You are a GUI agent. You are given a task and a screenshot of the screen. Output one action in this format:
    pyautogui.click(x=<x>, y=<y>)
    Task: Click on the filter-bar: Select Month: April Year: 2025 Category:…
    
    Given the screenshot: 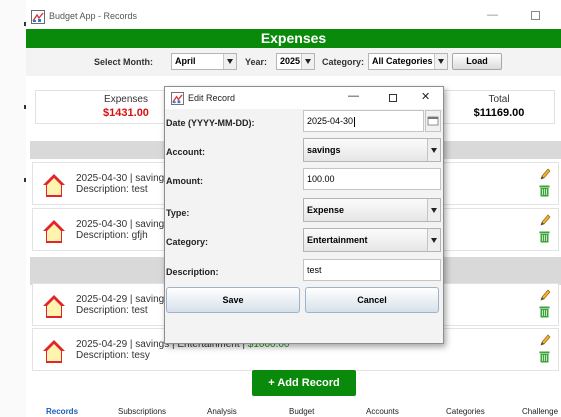 What is the action you would take?
    pyautogui.click(x=293, y=62)
    